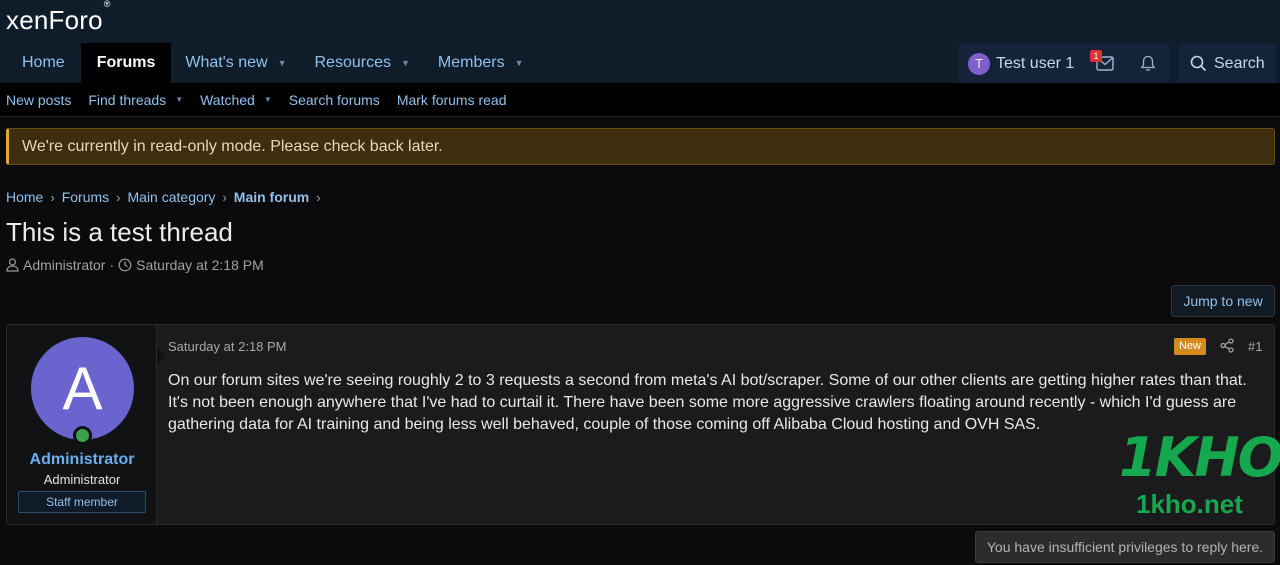 The width and height of the screenshot is (1280, 565). What do you see at coordinates (235, 63) in the screenshot?
I see `nav-whats-new: What's new ▼` at bounding box center [235, 63].